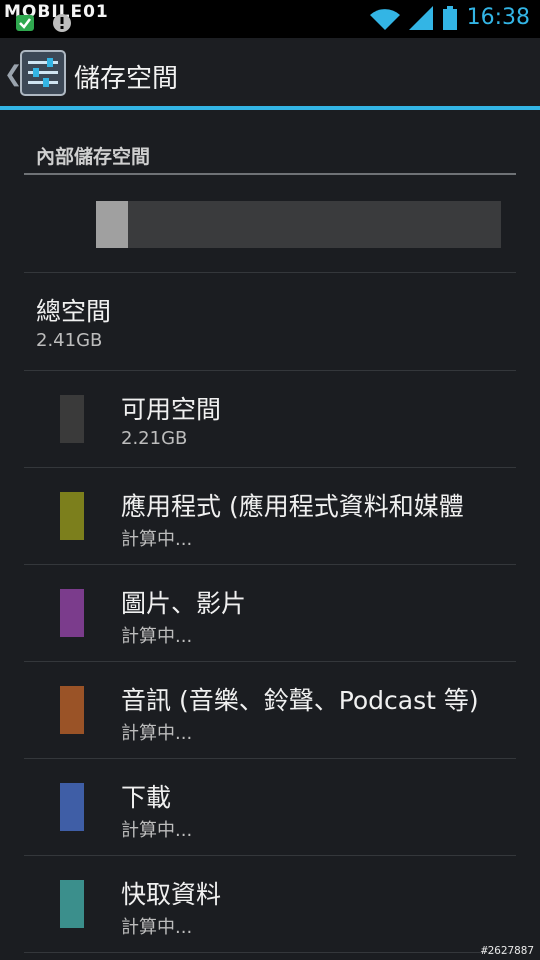  Describe the element at coordinates (385, 19) in the screenshot. I see `wifi-icon` at that location.